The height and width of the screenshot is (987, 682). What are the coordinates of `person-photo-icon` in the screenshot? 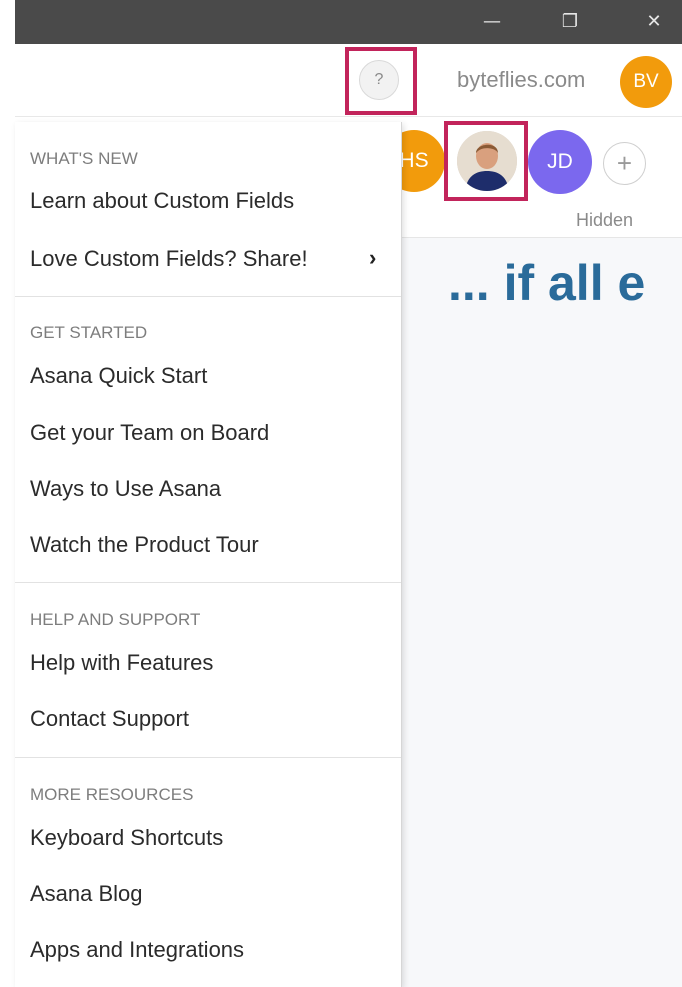 It's located at (487, 161).